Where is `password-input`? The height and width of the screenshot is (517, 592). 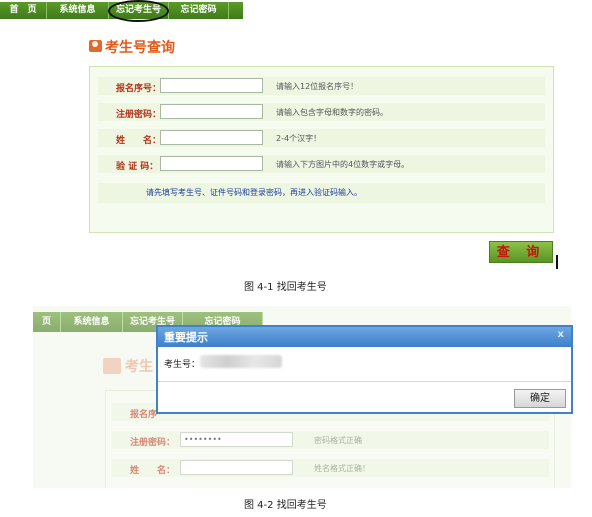
password-input is located at coordinates (211, 111).